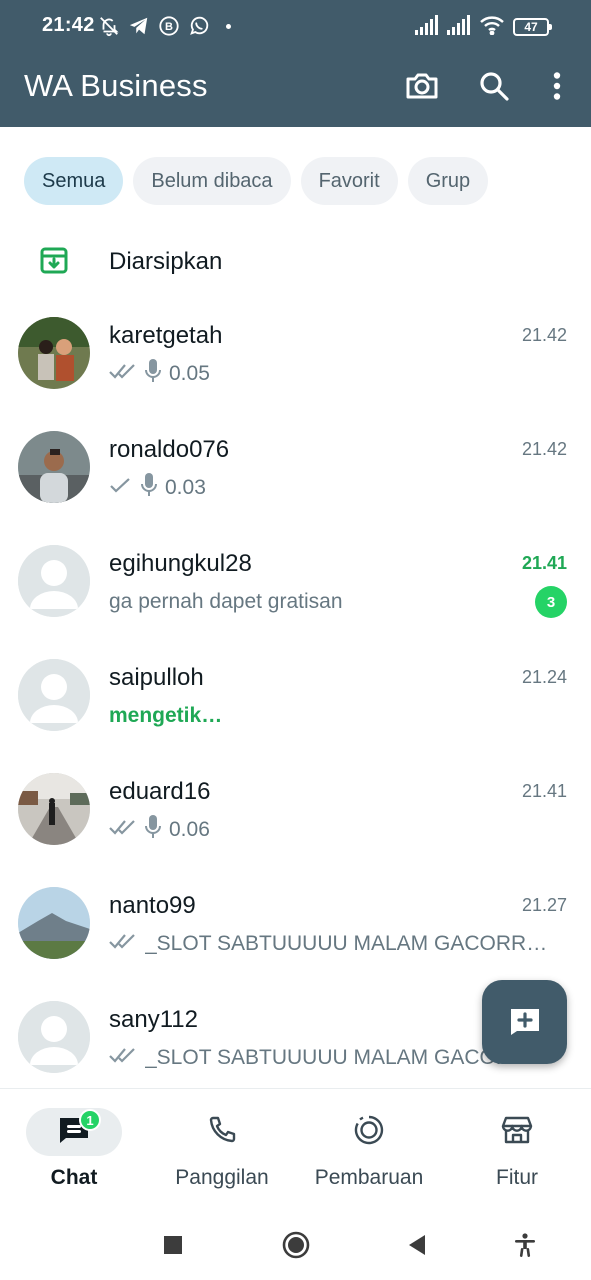  Describe the element at coordinates (422, 86) in the screenshot. I see `camera-icon` at that location.